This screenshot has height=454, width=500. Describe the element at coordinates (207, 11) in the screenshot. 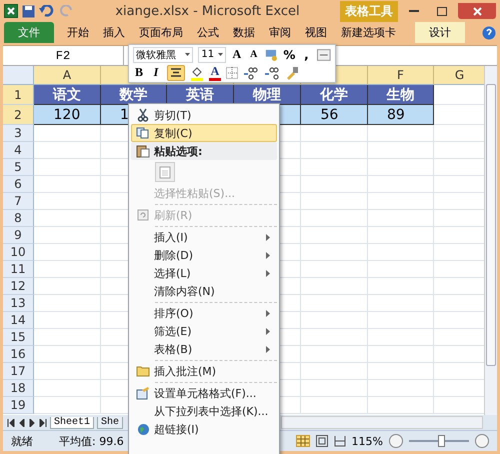

I see `window-title: xiange.xlsx - Microsoft Excel` at that location.